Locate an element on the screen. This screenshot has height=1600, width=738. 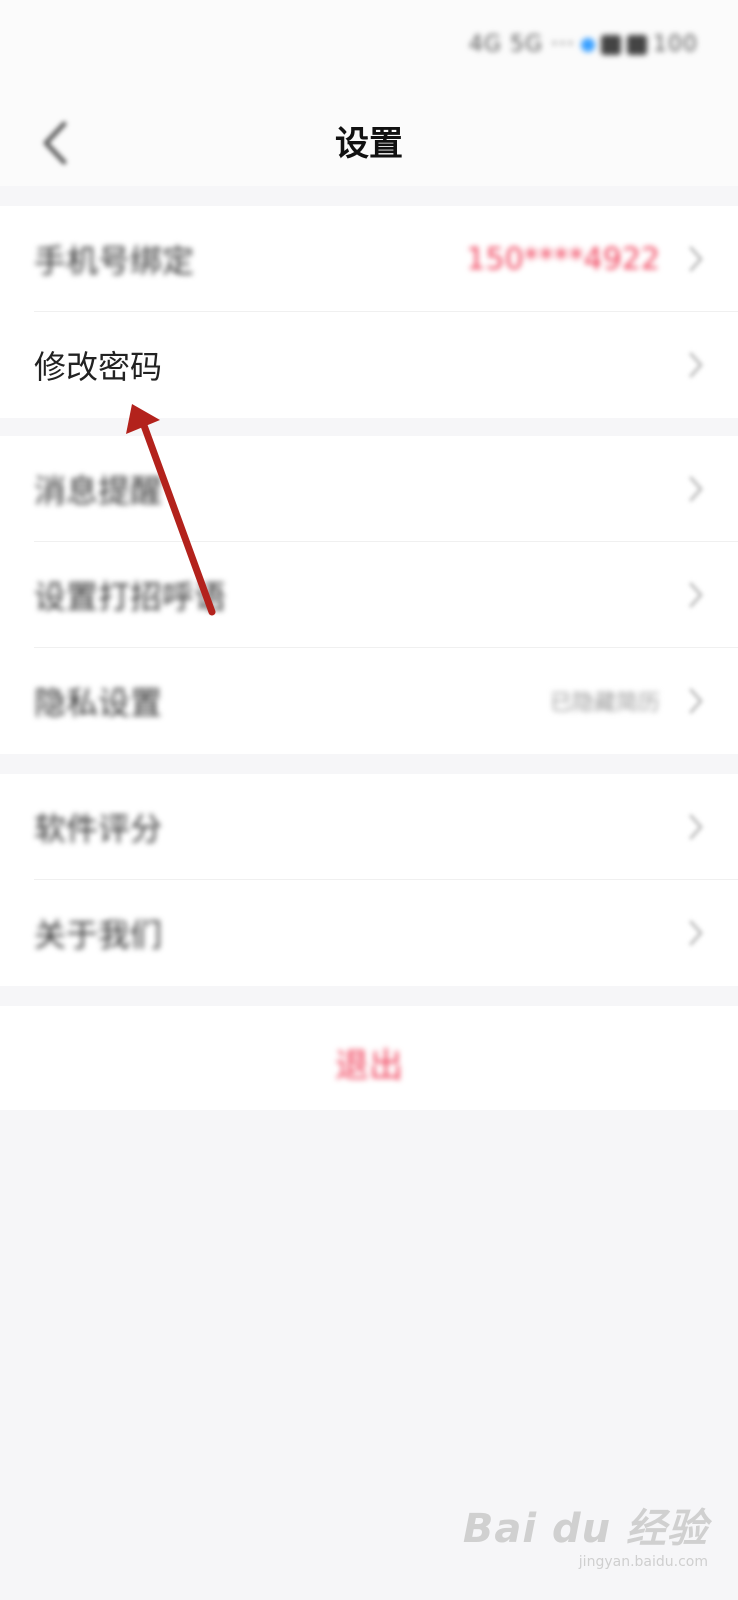
settings-item-label: 隐私设置 is located at coordinates (98, 703).